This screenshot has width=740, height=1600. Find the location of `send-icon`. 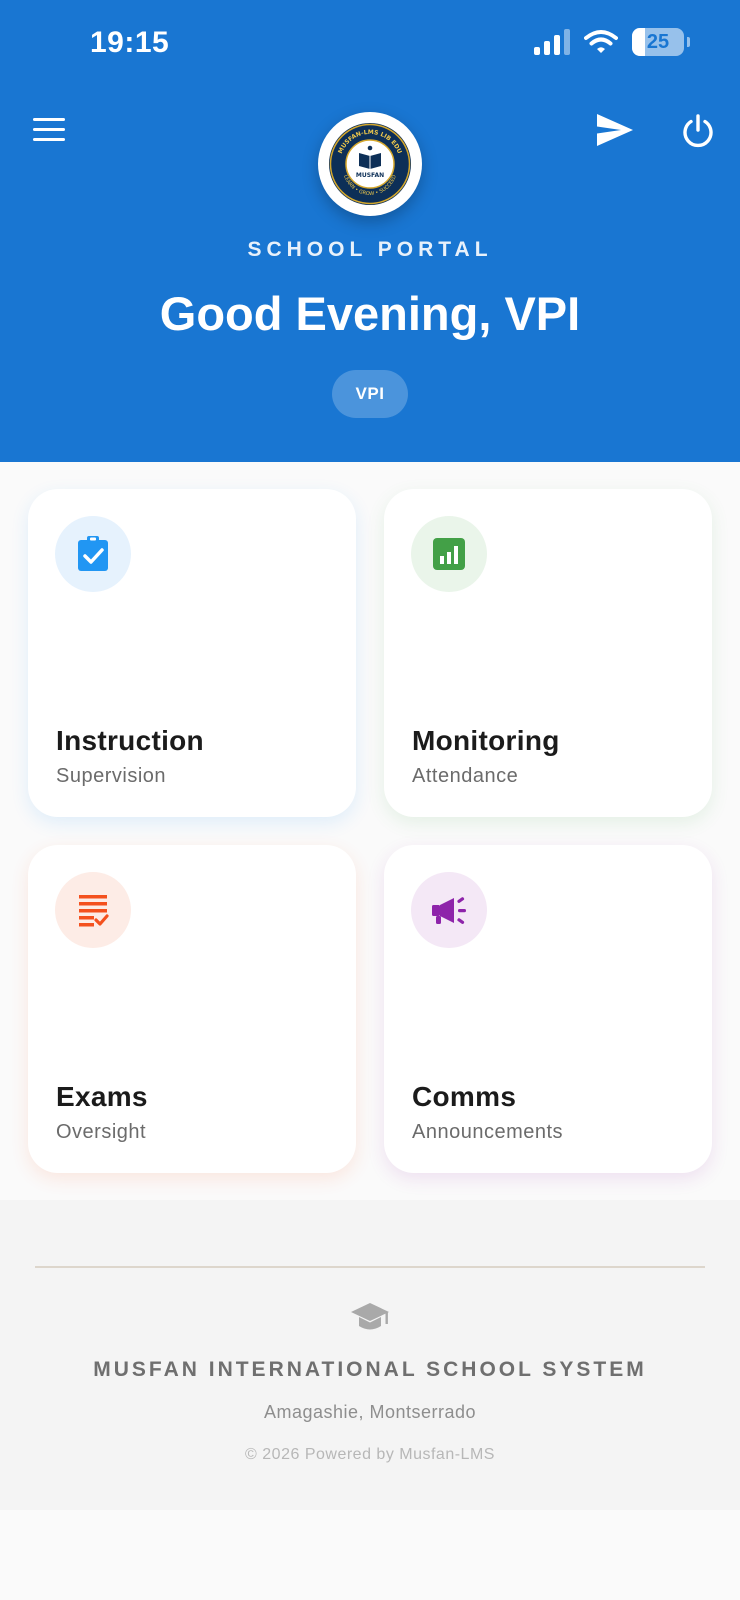

send-icon is located at coordinates (615, 130).